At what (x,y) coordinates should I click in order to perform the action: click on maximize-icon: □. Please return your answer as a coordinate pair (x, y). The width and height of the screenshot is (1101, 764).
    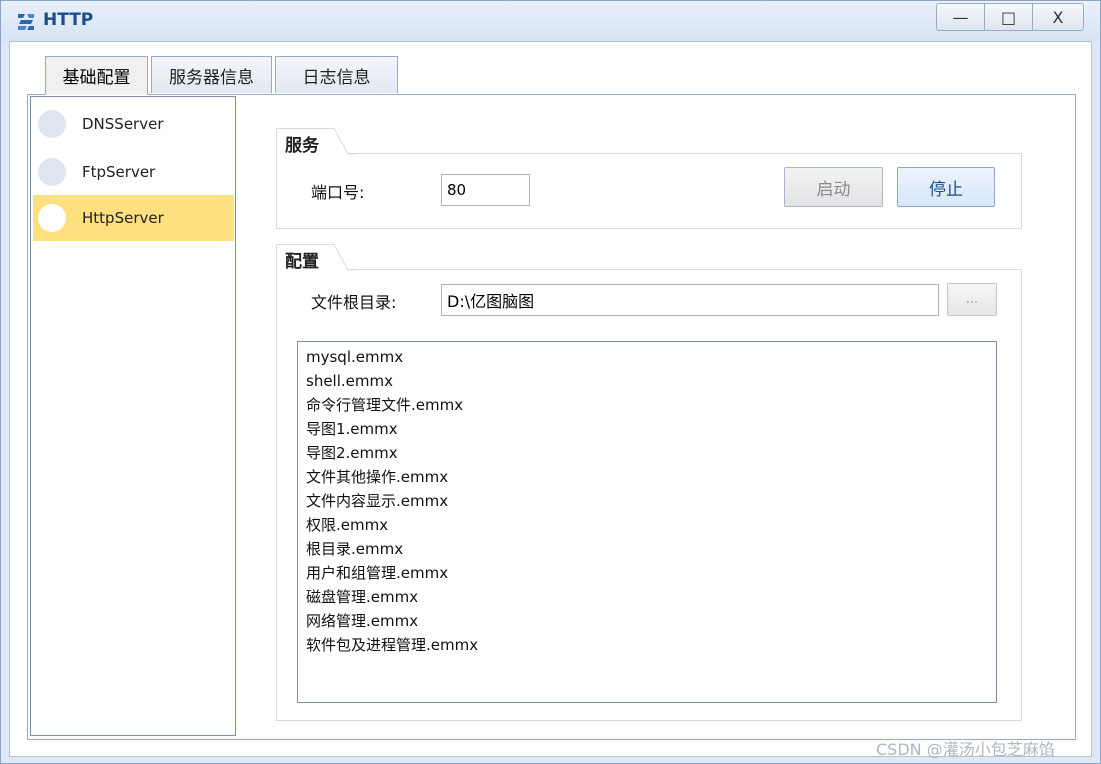
    Looking at the image, I should click on (1008, 17).